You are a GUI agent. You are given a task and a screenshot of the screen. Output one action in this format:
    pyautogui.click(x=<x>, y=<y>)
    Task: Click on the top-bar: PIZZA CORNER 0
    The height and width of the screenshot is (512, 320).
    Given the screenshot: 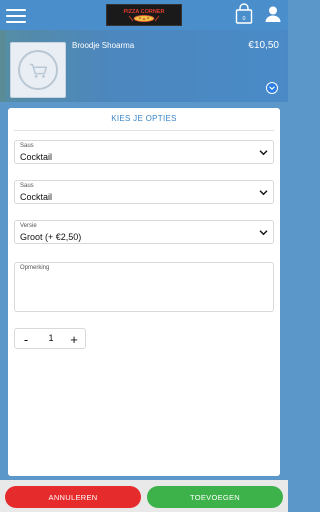 What is the action you would take?
    pyautogui.click(x=144, y=15)
    